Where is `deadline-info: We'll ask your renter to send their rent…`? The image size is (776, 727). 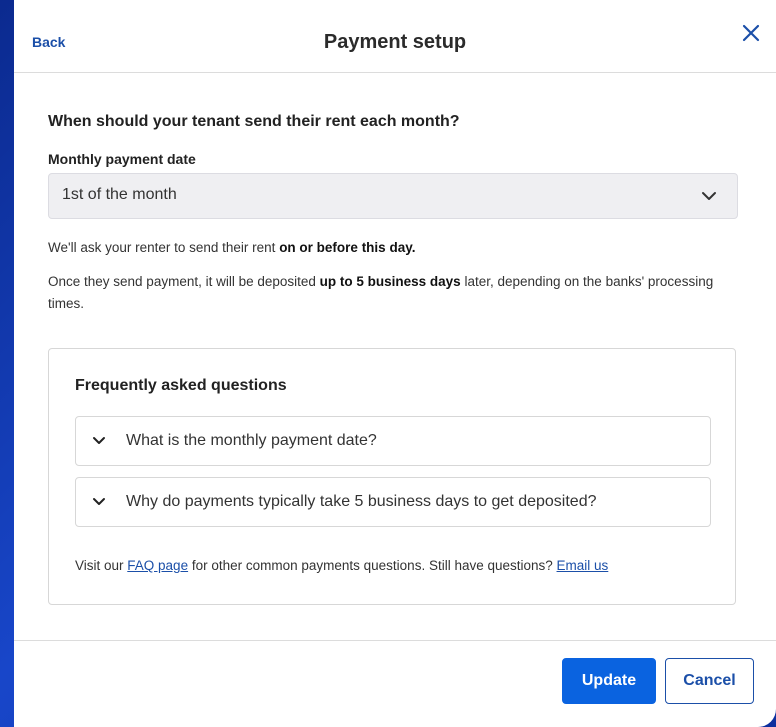 deadline-info: We'll ask your renter to send their rent… is located at coordinates (393, 248).